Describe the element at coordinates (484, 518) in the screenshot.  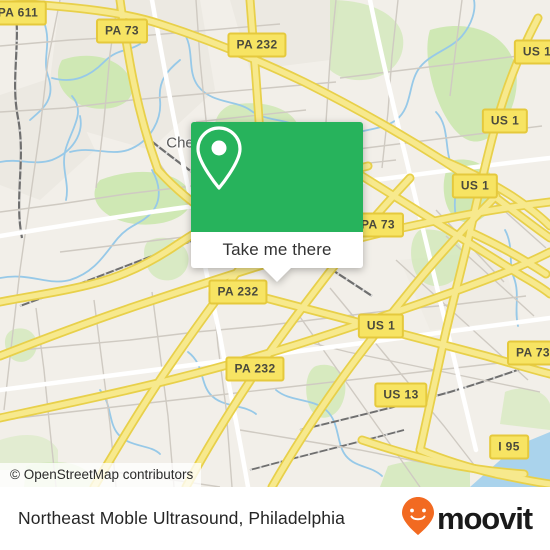
I see `moovit-wordmark: moovit` at that location.